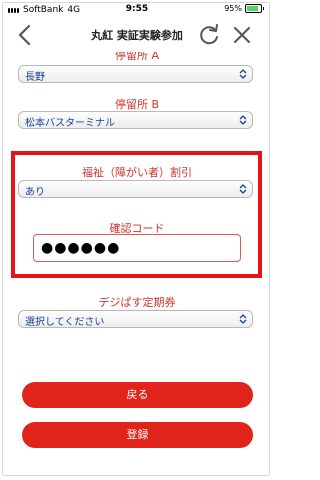  What do you see at coordinates (137, 57) in the screenshot?
I see `stop-a-label: 停留所 A` at bounding box center [137, 57].